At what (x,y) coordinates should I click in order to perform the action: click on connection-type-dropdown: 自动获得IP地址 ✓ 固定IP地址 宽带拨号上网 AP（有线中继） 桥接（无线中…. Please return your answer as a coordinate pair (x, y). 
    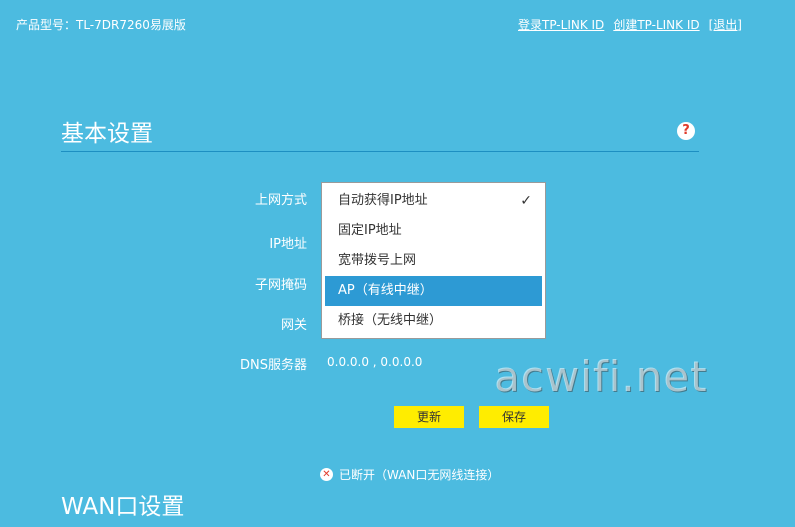
    Looking at the image, I should click on (433, 260).